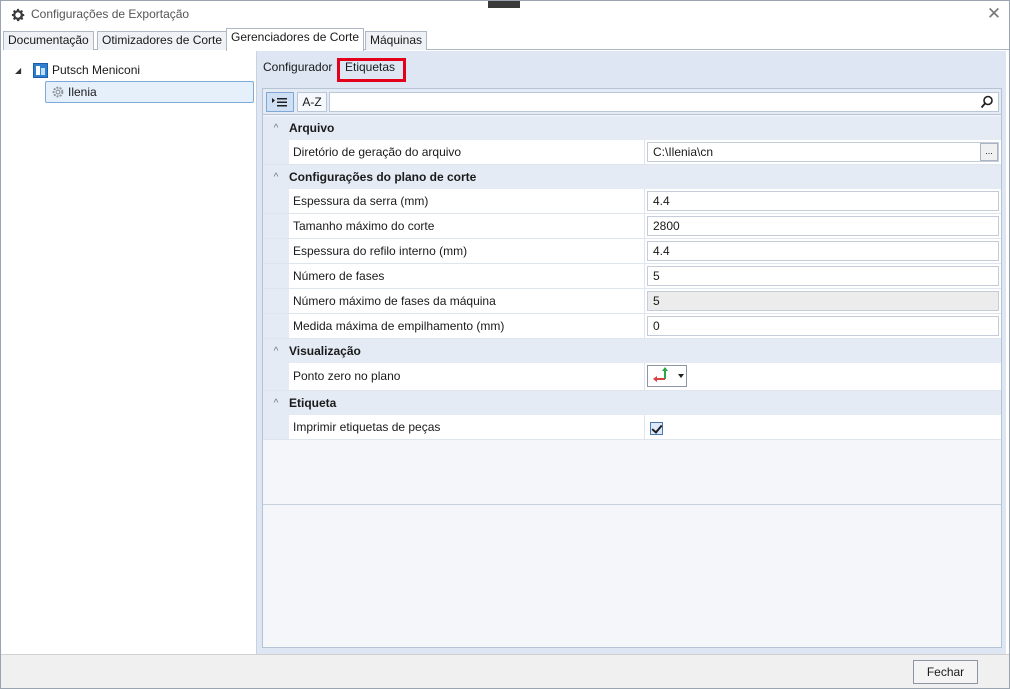 This screenshot has width=1010, height=689. I want to click on property-name: Medida máxima de empilhamento (mm), so click(467, 326).